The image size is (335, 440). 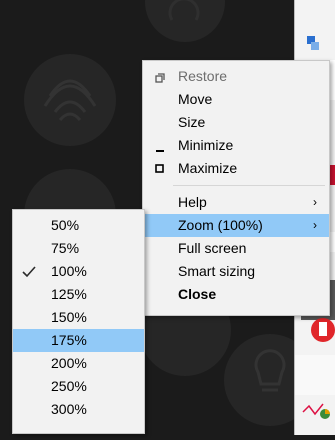 I want to click on zoom-option-label: 75%, so click(x=65, y=248).